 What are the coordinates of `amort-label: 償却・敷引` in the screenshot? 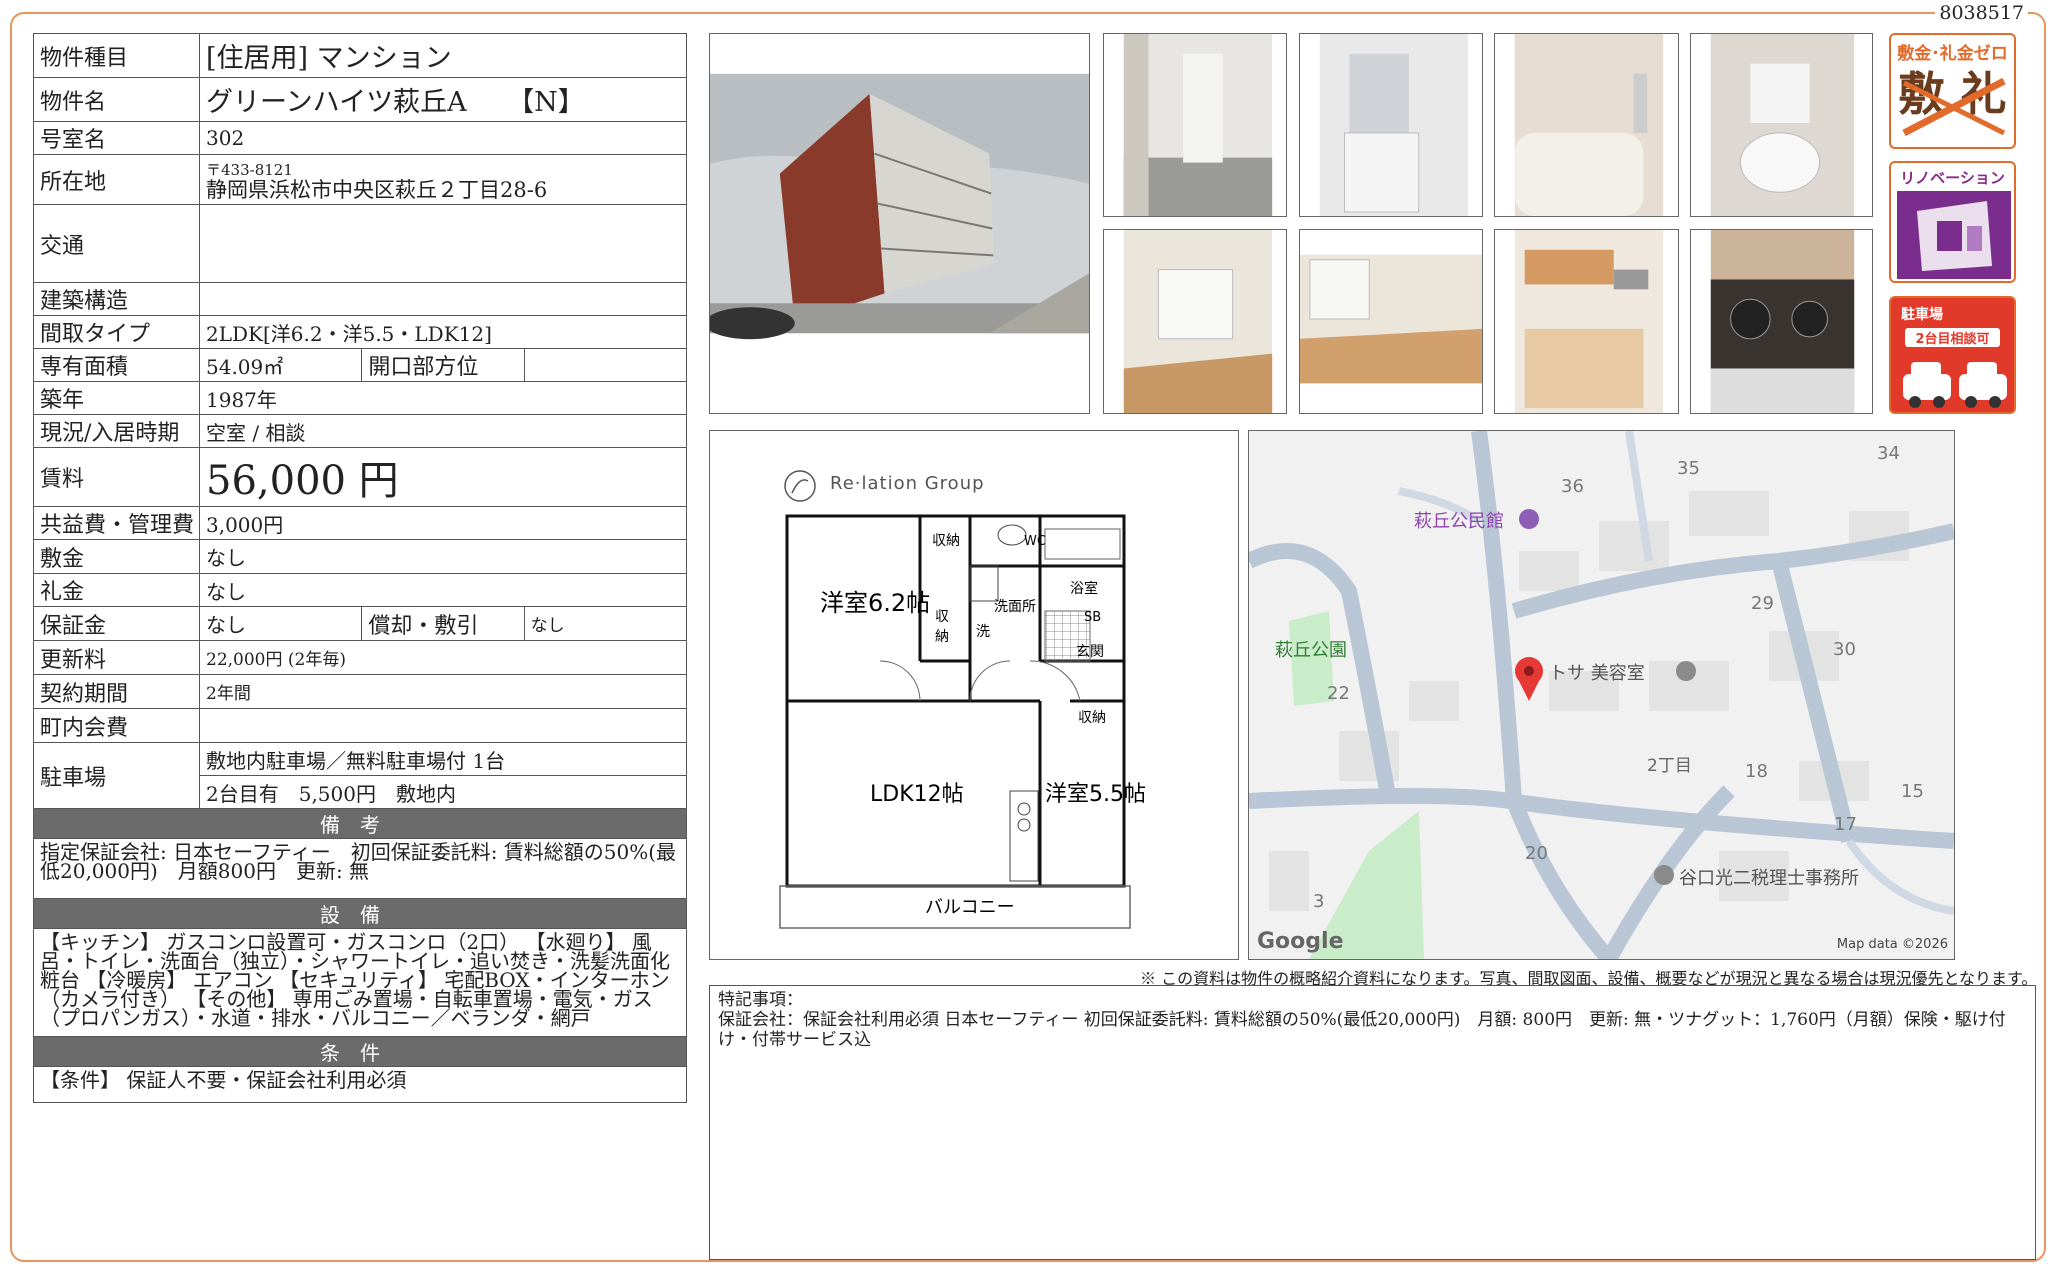 It's located at (443, 623).